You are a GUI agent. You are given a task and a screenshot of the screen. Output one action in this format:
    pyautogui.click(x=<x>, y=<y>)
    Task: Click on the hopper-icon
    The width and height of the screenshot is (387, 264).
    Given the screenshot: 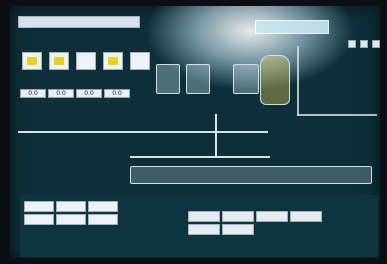 What is the action you would take?
    pyautogui.click(x=275, y=80)
    